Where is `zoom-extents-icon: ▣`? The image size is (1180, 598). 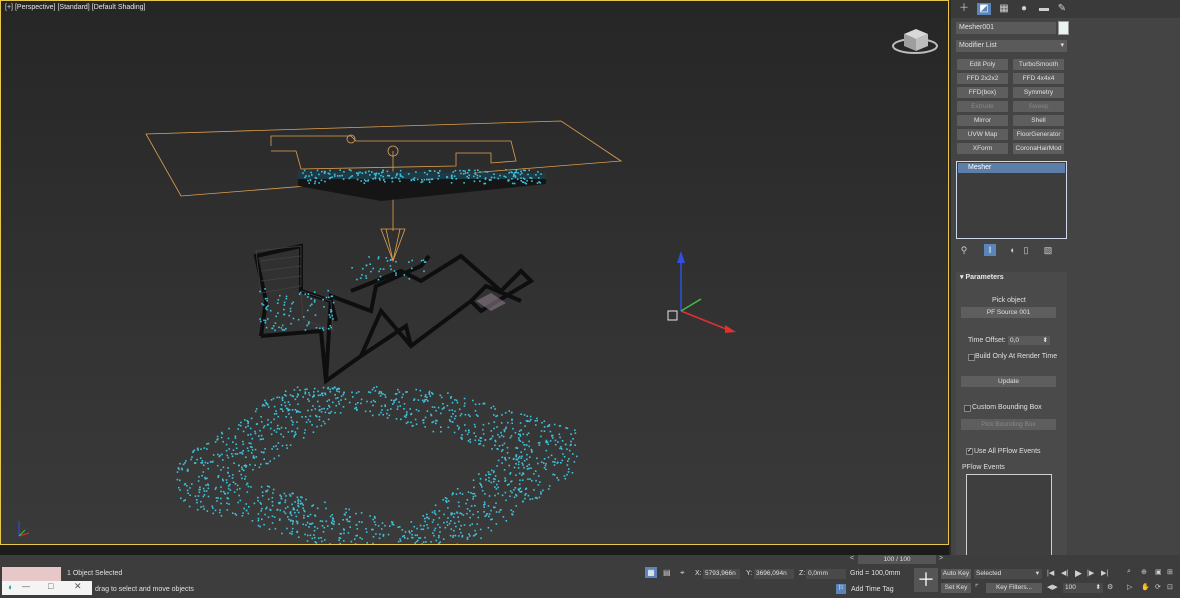 zoom-extents-icon: ▣ is located at coordinates (1158, 572).